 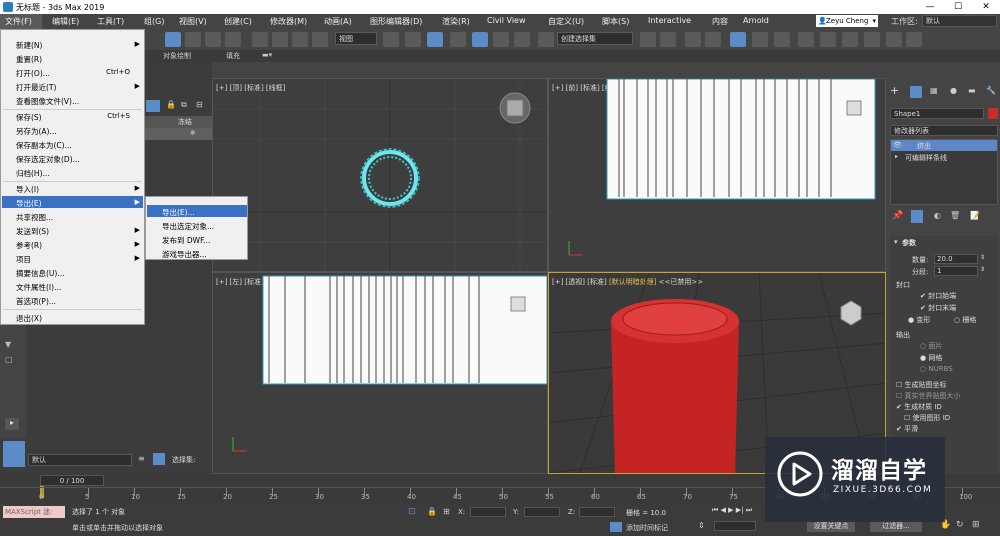 I want to click on amount-field: 20.0, so click(x=956, y=259).